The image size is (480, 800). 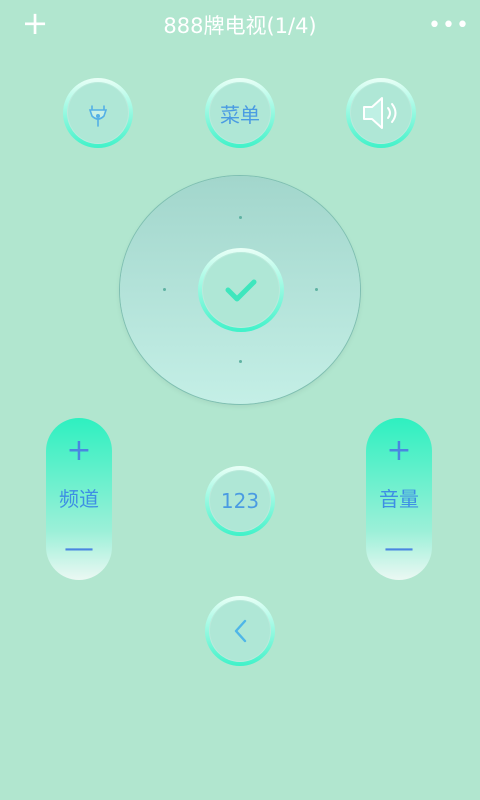 I want to click on power-button, so click(x=98, y=113).